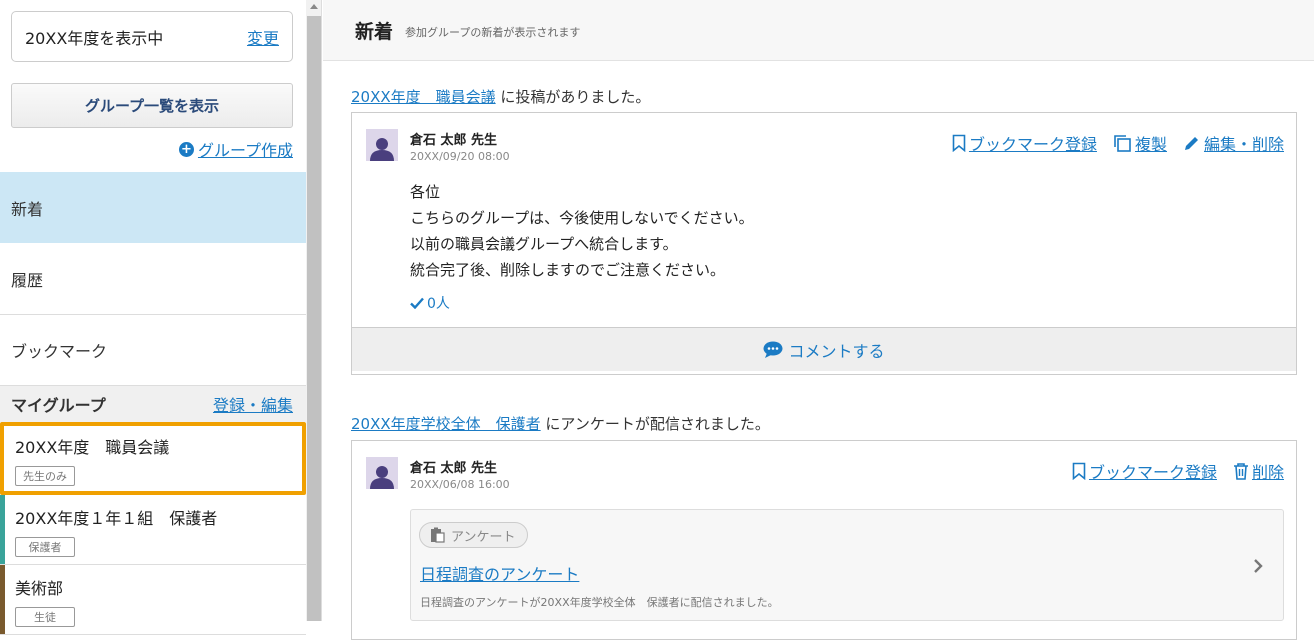 The image size is (1314, 640). I want to click on likes-label: 0人, so click(438, 304).